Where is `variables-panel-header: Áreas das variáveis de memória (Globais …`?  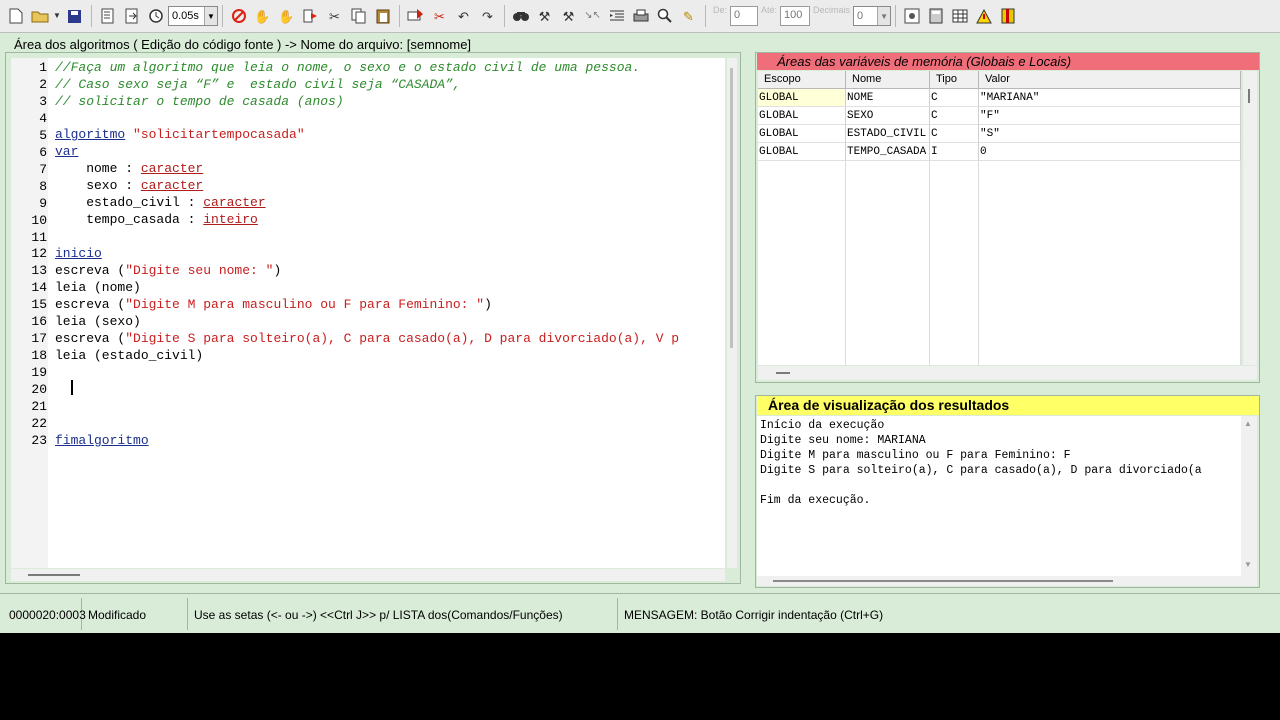 variables-panel-header: Áreas das variáveis de memória (Globais … is located at coordinates (1008, 61).